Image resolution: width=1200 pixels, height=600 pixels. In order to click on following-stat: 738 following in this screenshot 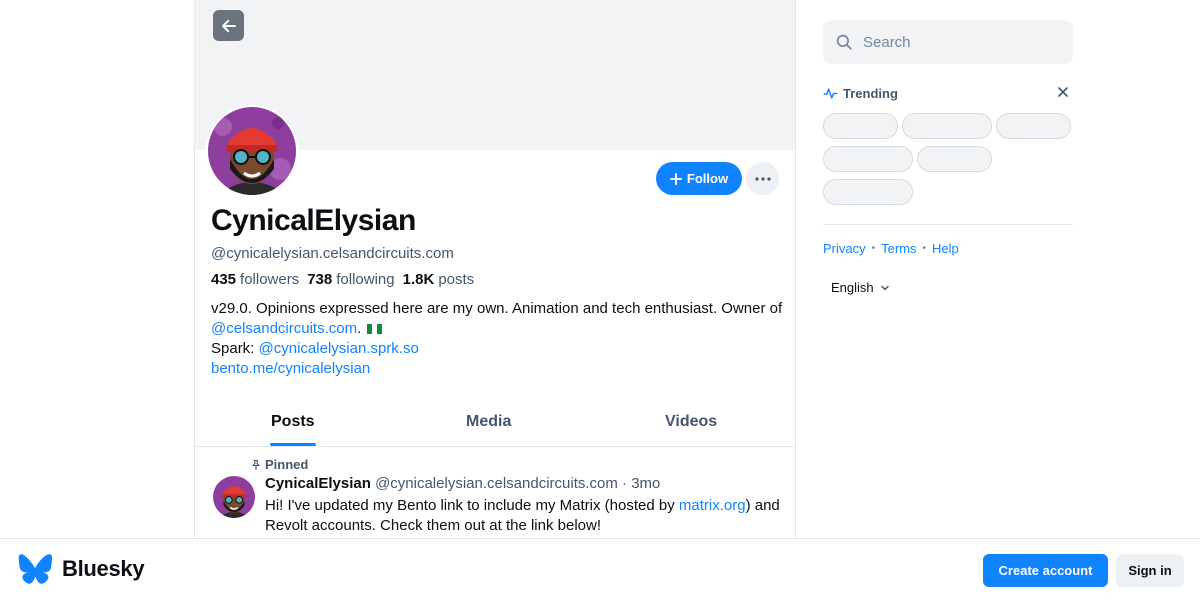, I will do `click(350, 279)`.